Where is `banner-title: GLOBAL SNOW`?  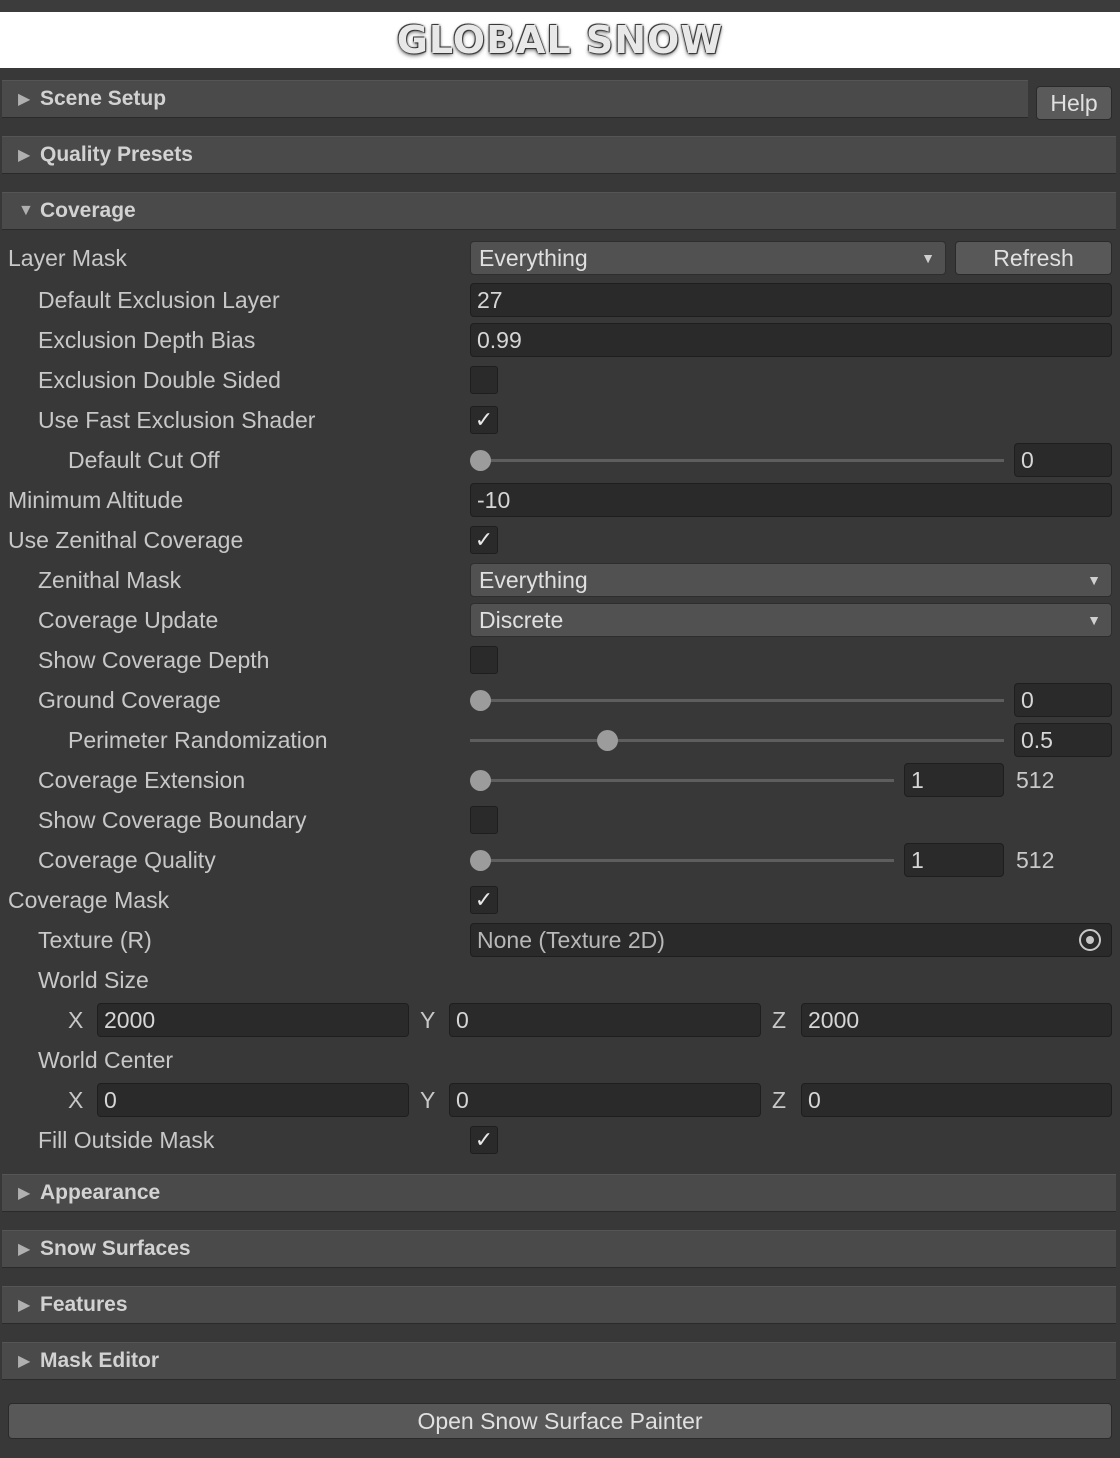 banner-title: GLOBAL SNOW is located at coordinates (560, 40).